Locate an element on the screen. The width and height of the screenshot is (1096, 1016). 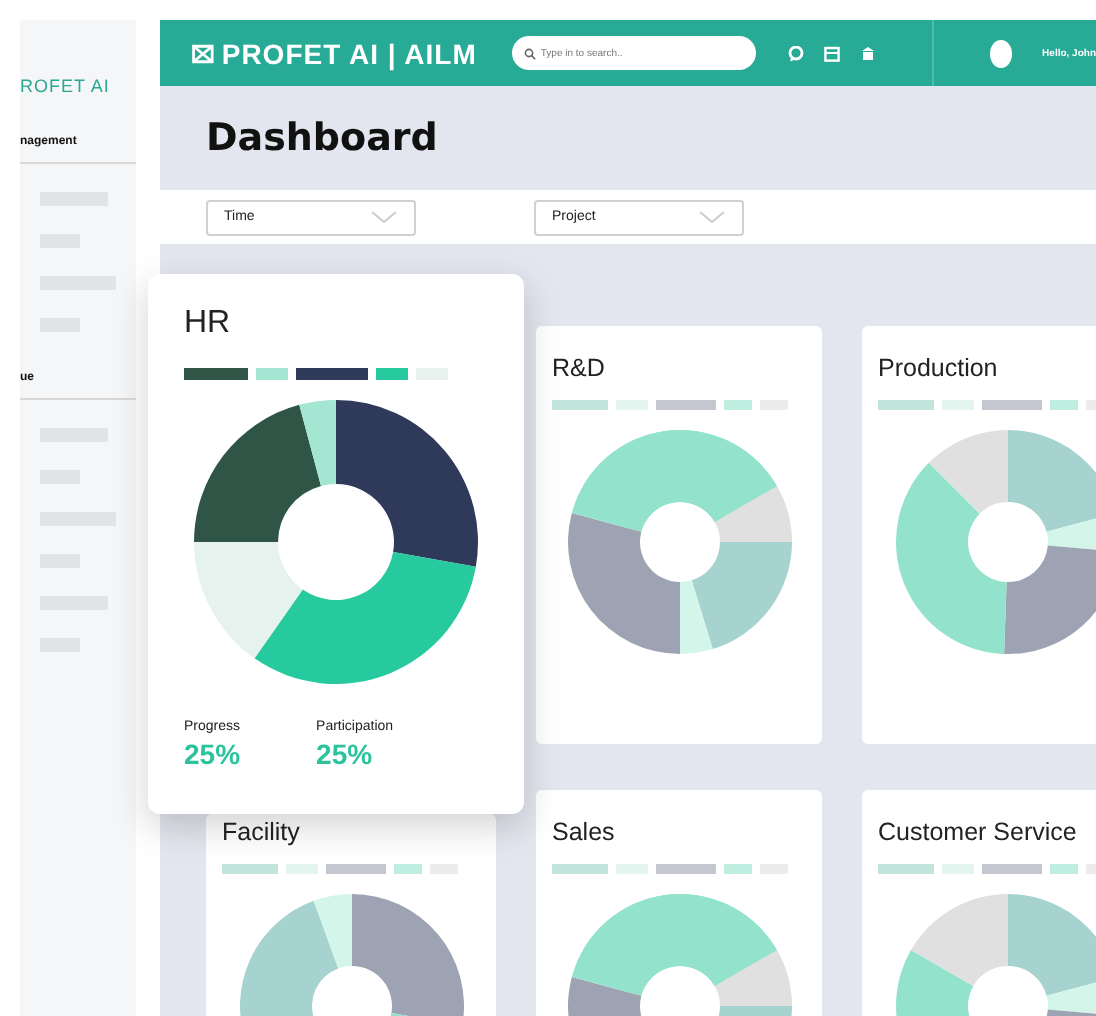
card-title: Facility is located at coordinates (262, 832).